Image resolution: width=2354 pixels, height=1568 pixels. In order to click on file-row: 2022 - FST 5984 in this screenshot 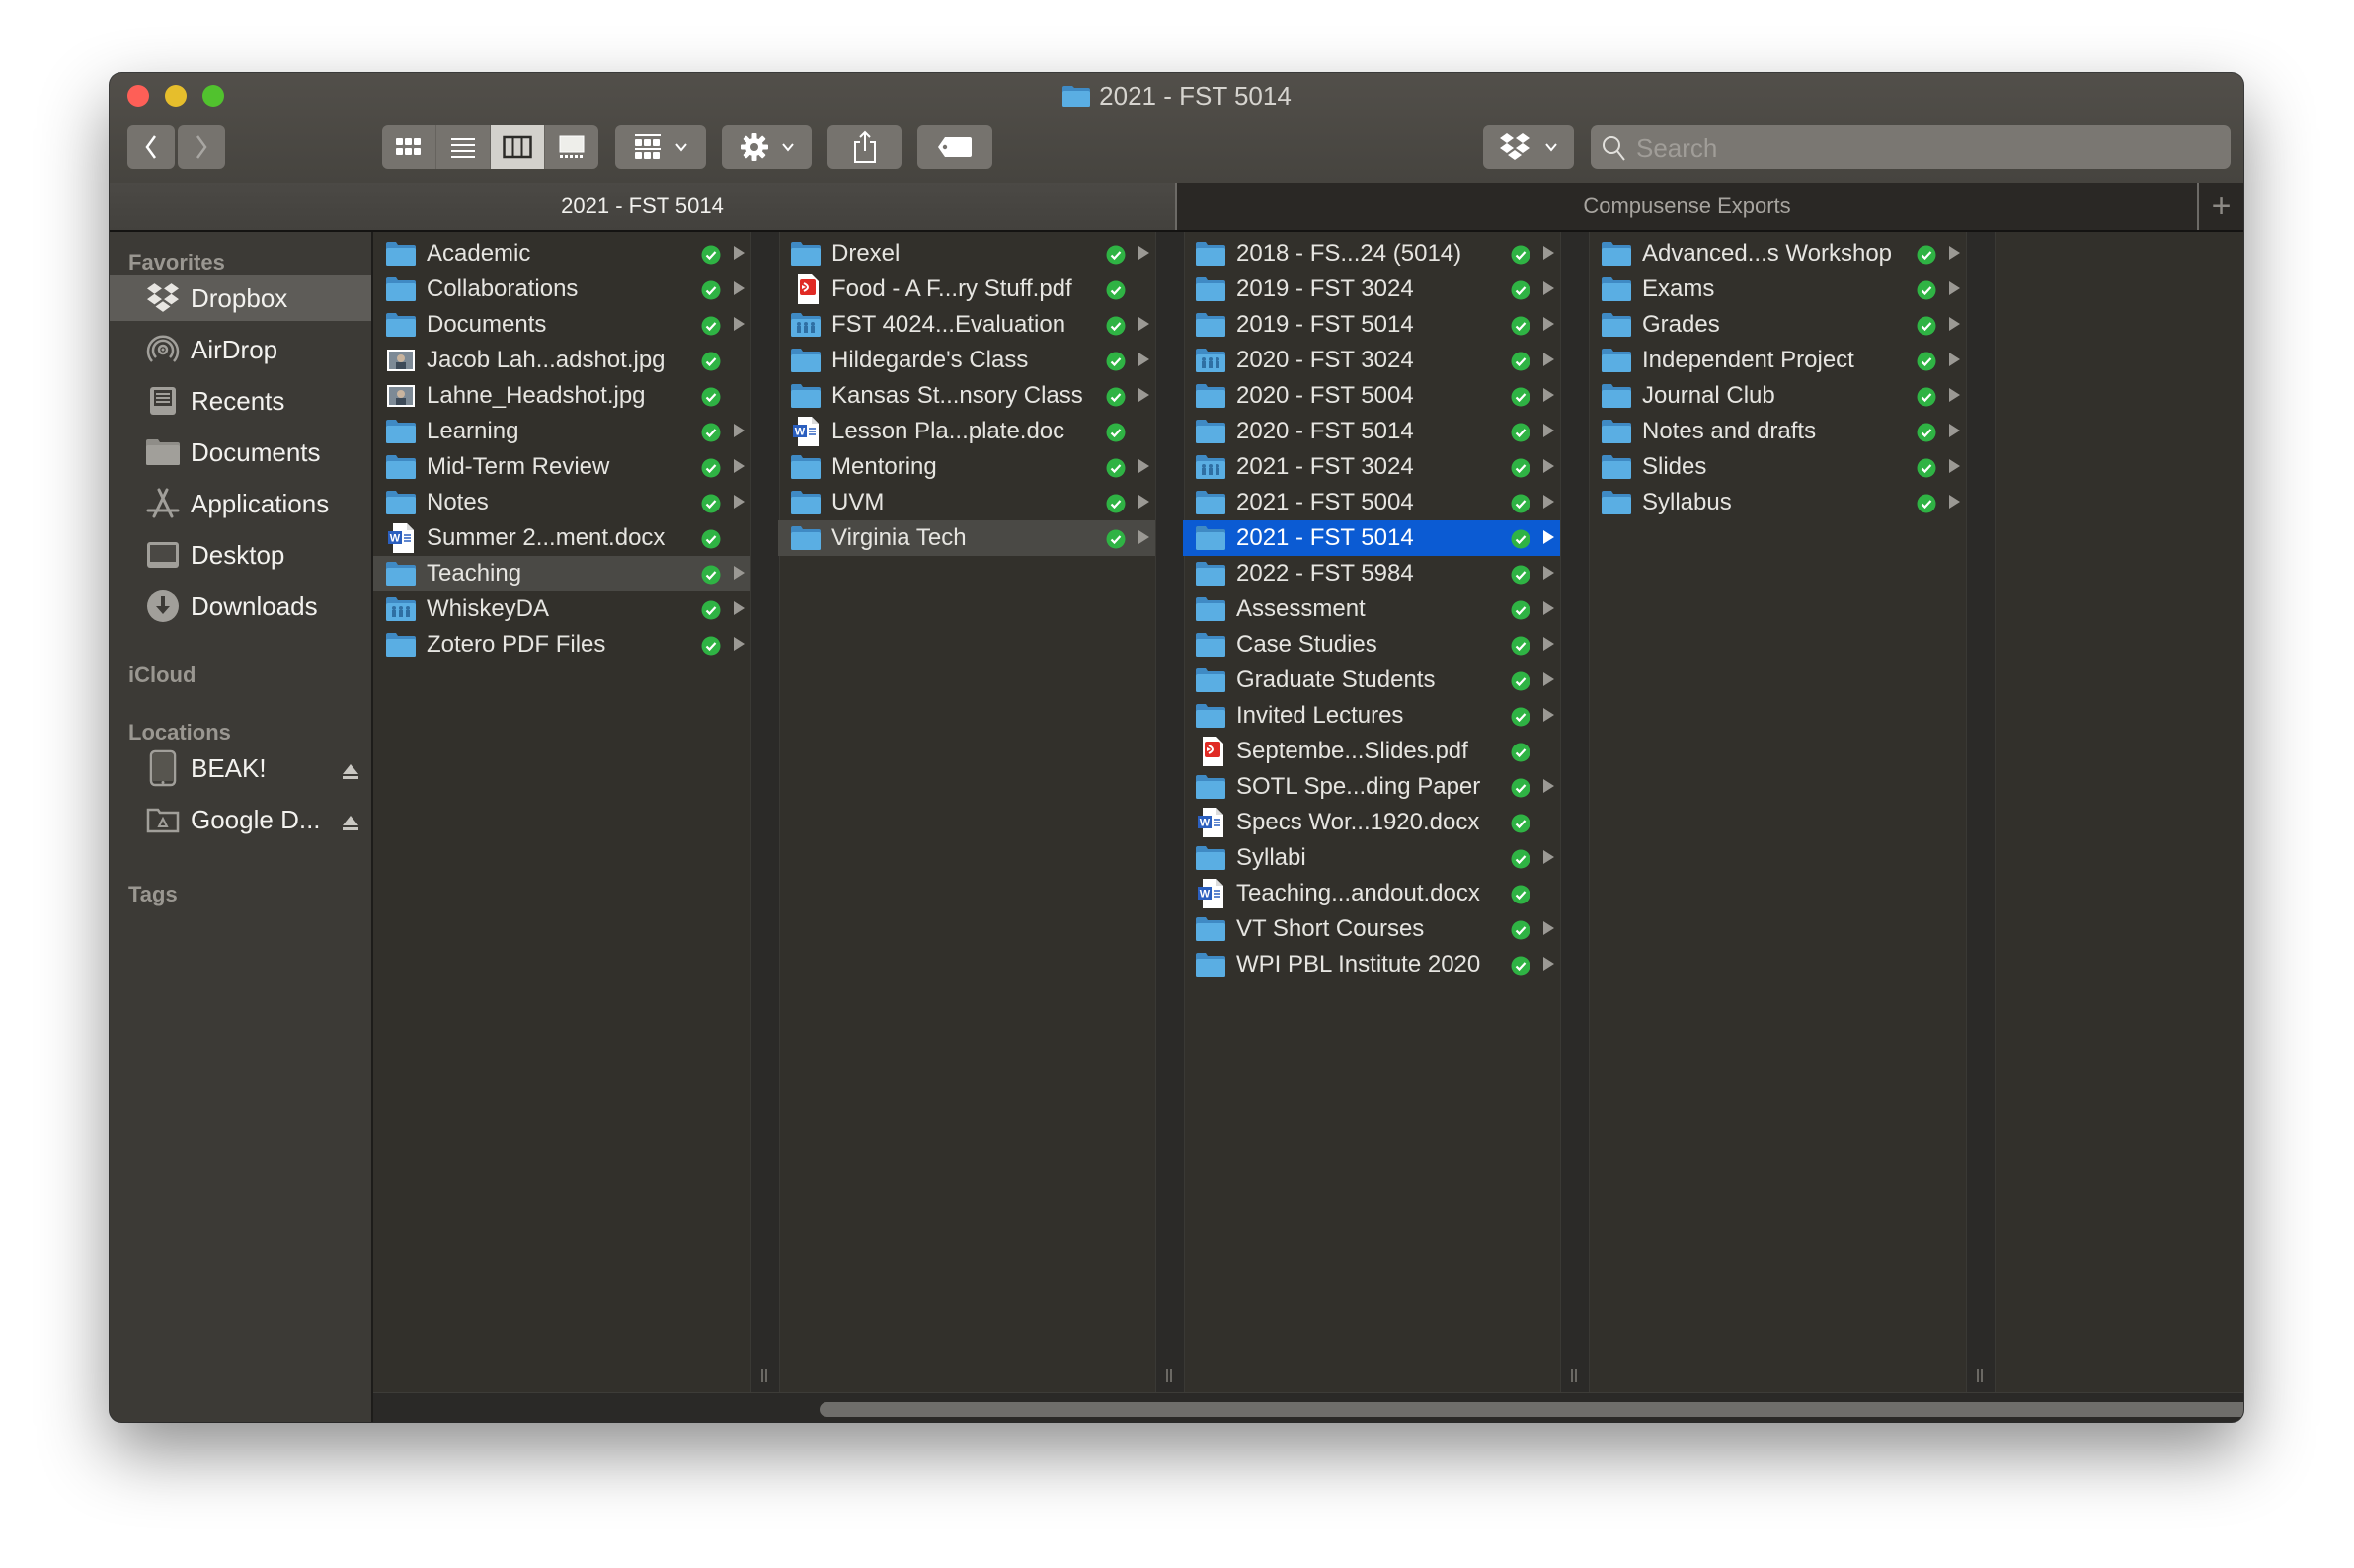, I will do `click(1371, 573)`.